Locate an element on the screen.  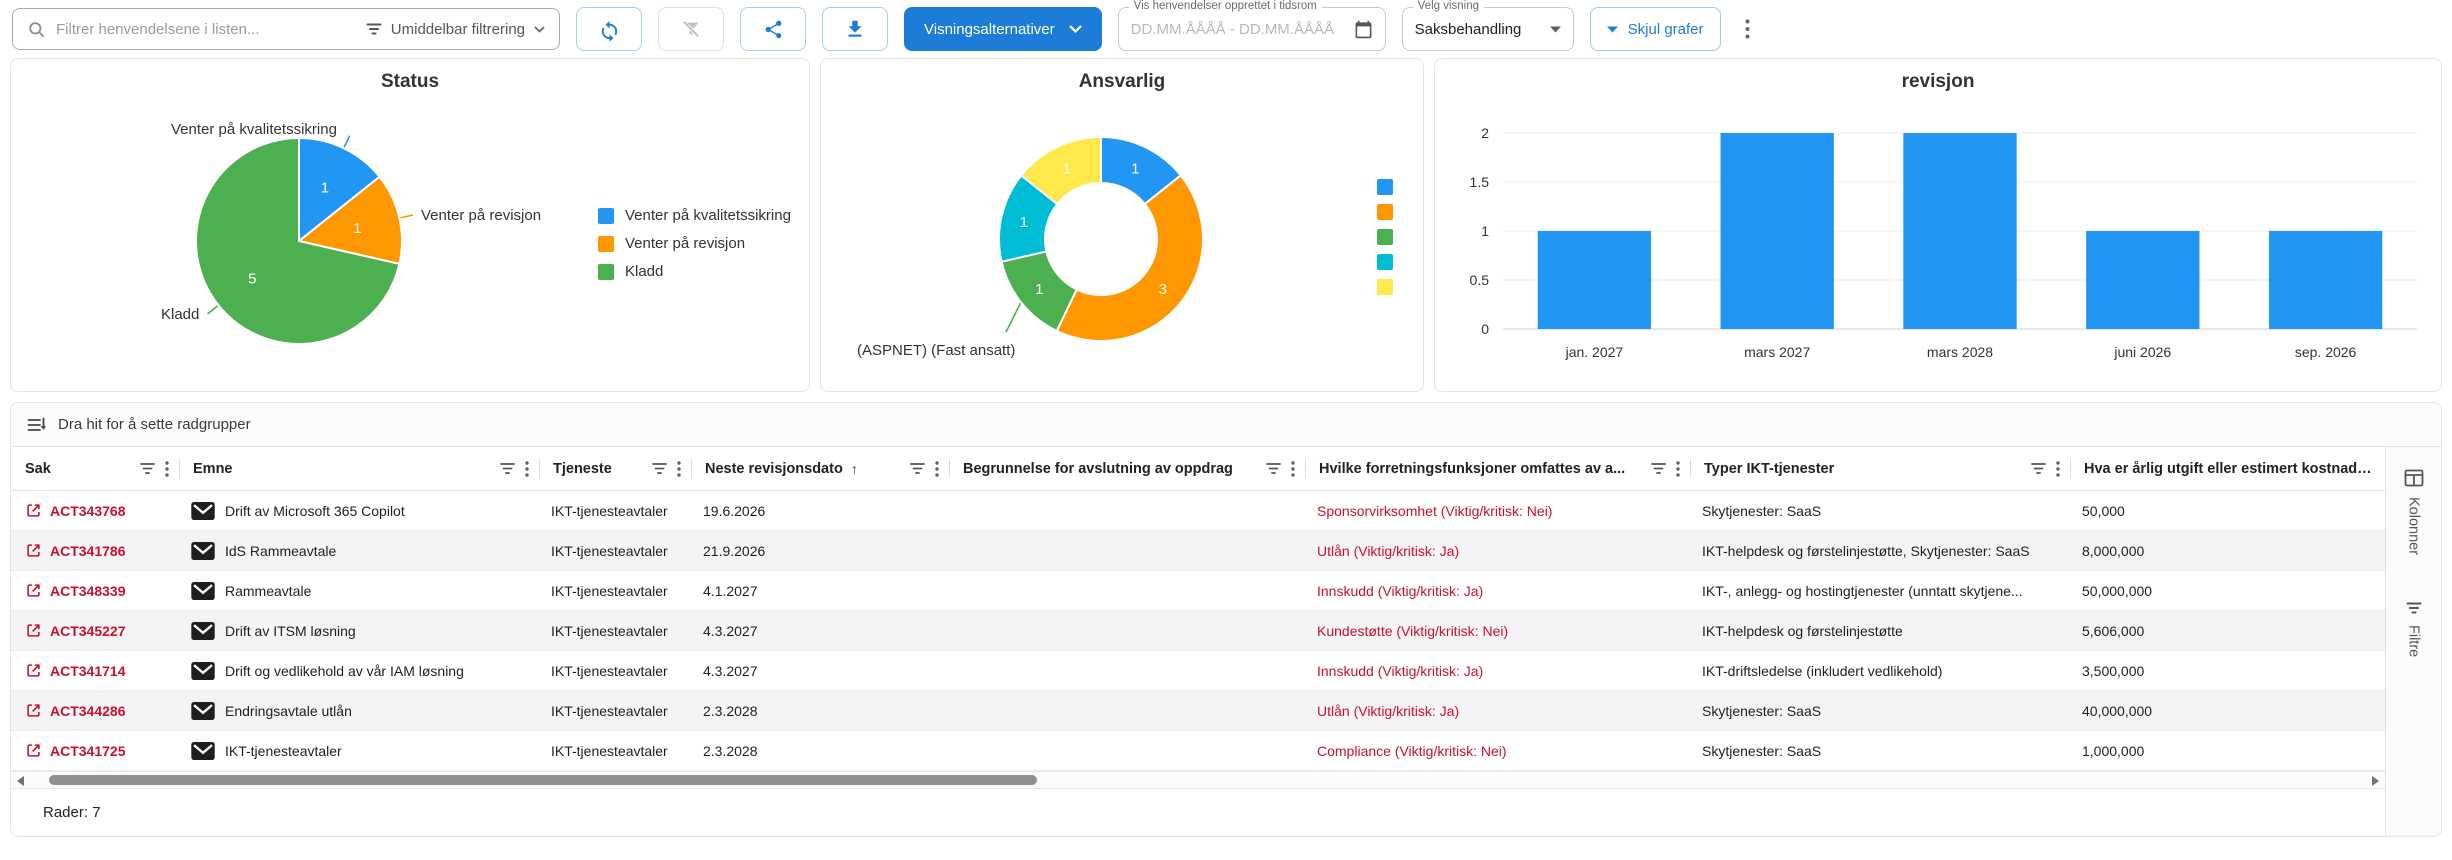
svg-text: 0.5 is located at coordinates (1480, 280).